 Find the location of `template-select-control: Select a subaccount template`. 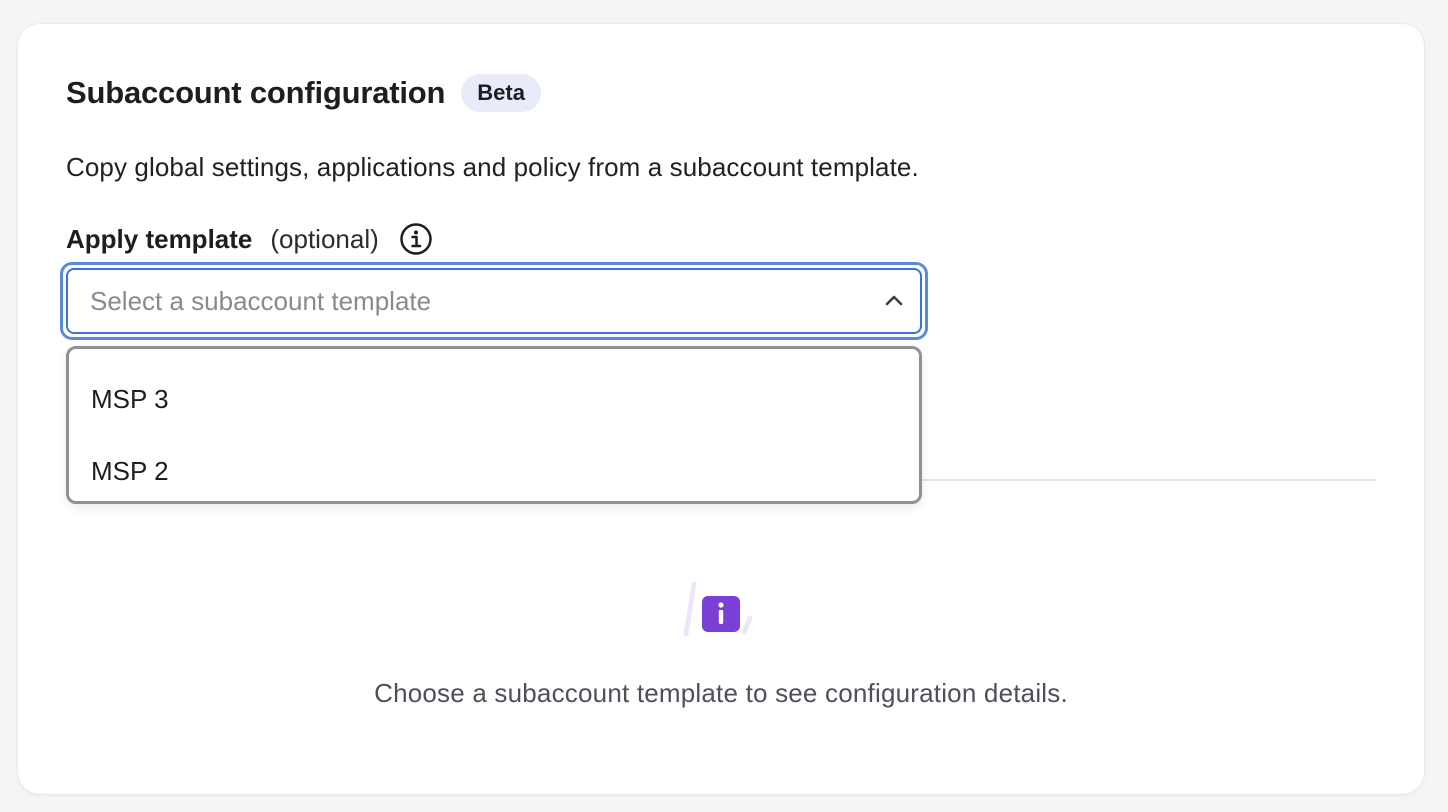

template-select-control: Select a subaccount template is located at coordinates (494, 301).